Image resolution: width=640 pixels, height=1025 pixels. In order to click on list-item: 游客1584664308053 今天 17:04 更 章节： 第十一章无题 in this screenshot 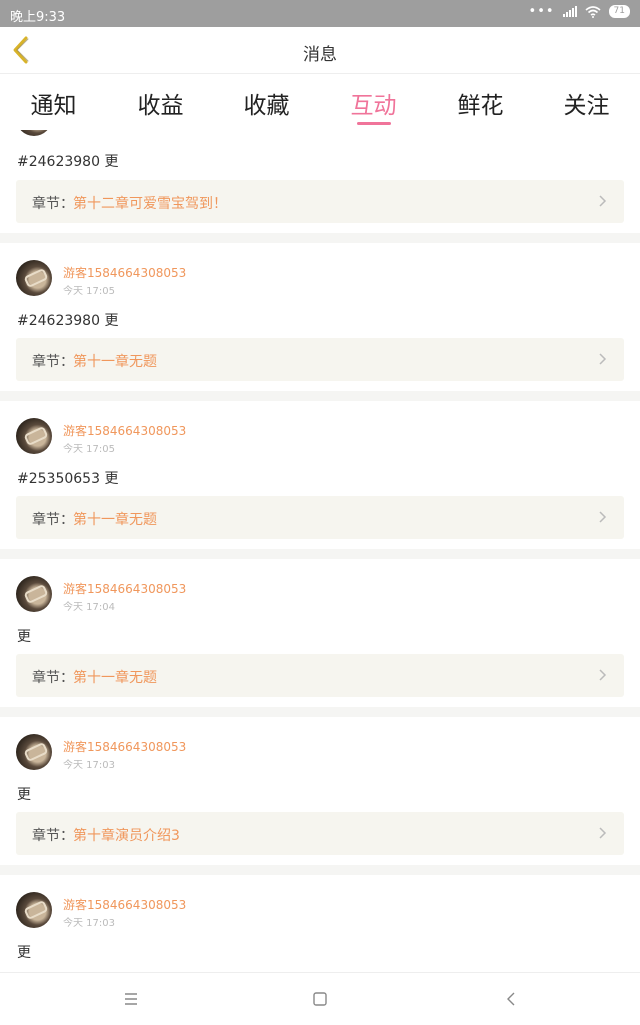, I will do `click(320, 633)`.